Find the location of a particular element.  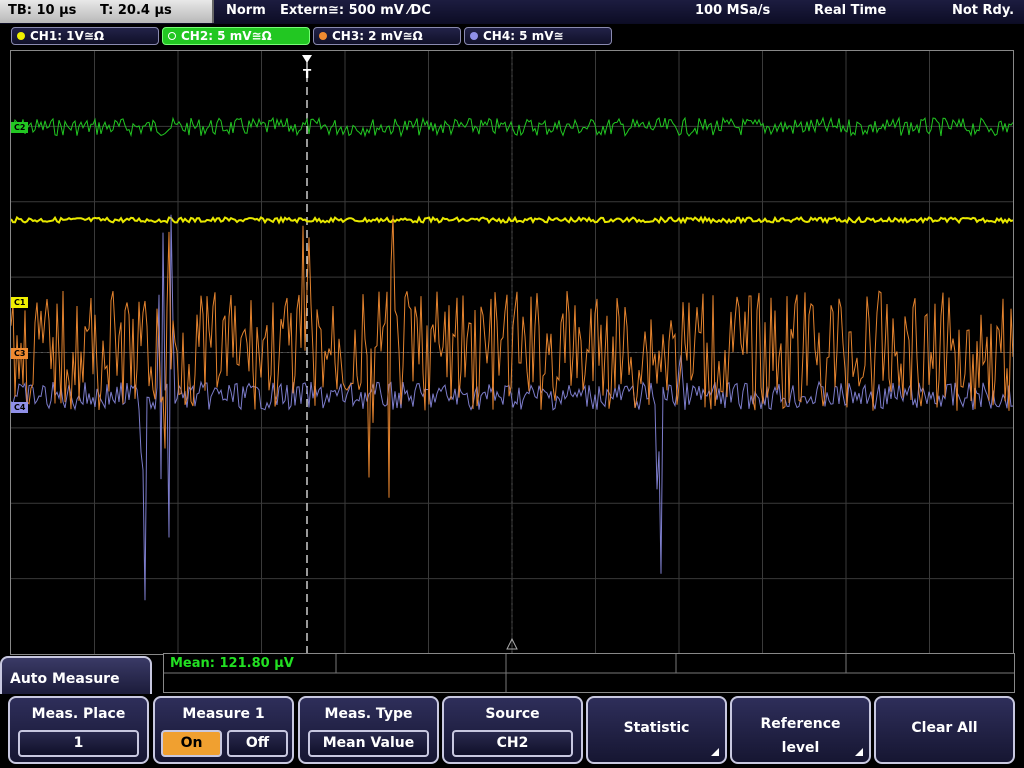

ch1-level-marker: C1 is located at coordinates (20, 302).